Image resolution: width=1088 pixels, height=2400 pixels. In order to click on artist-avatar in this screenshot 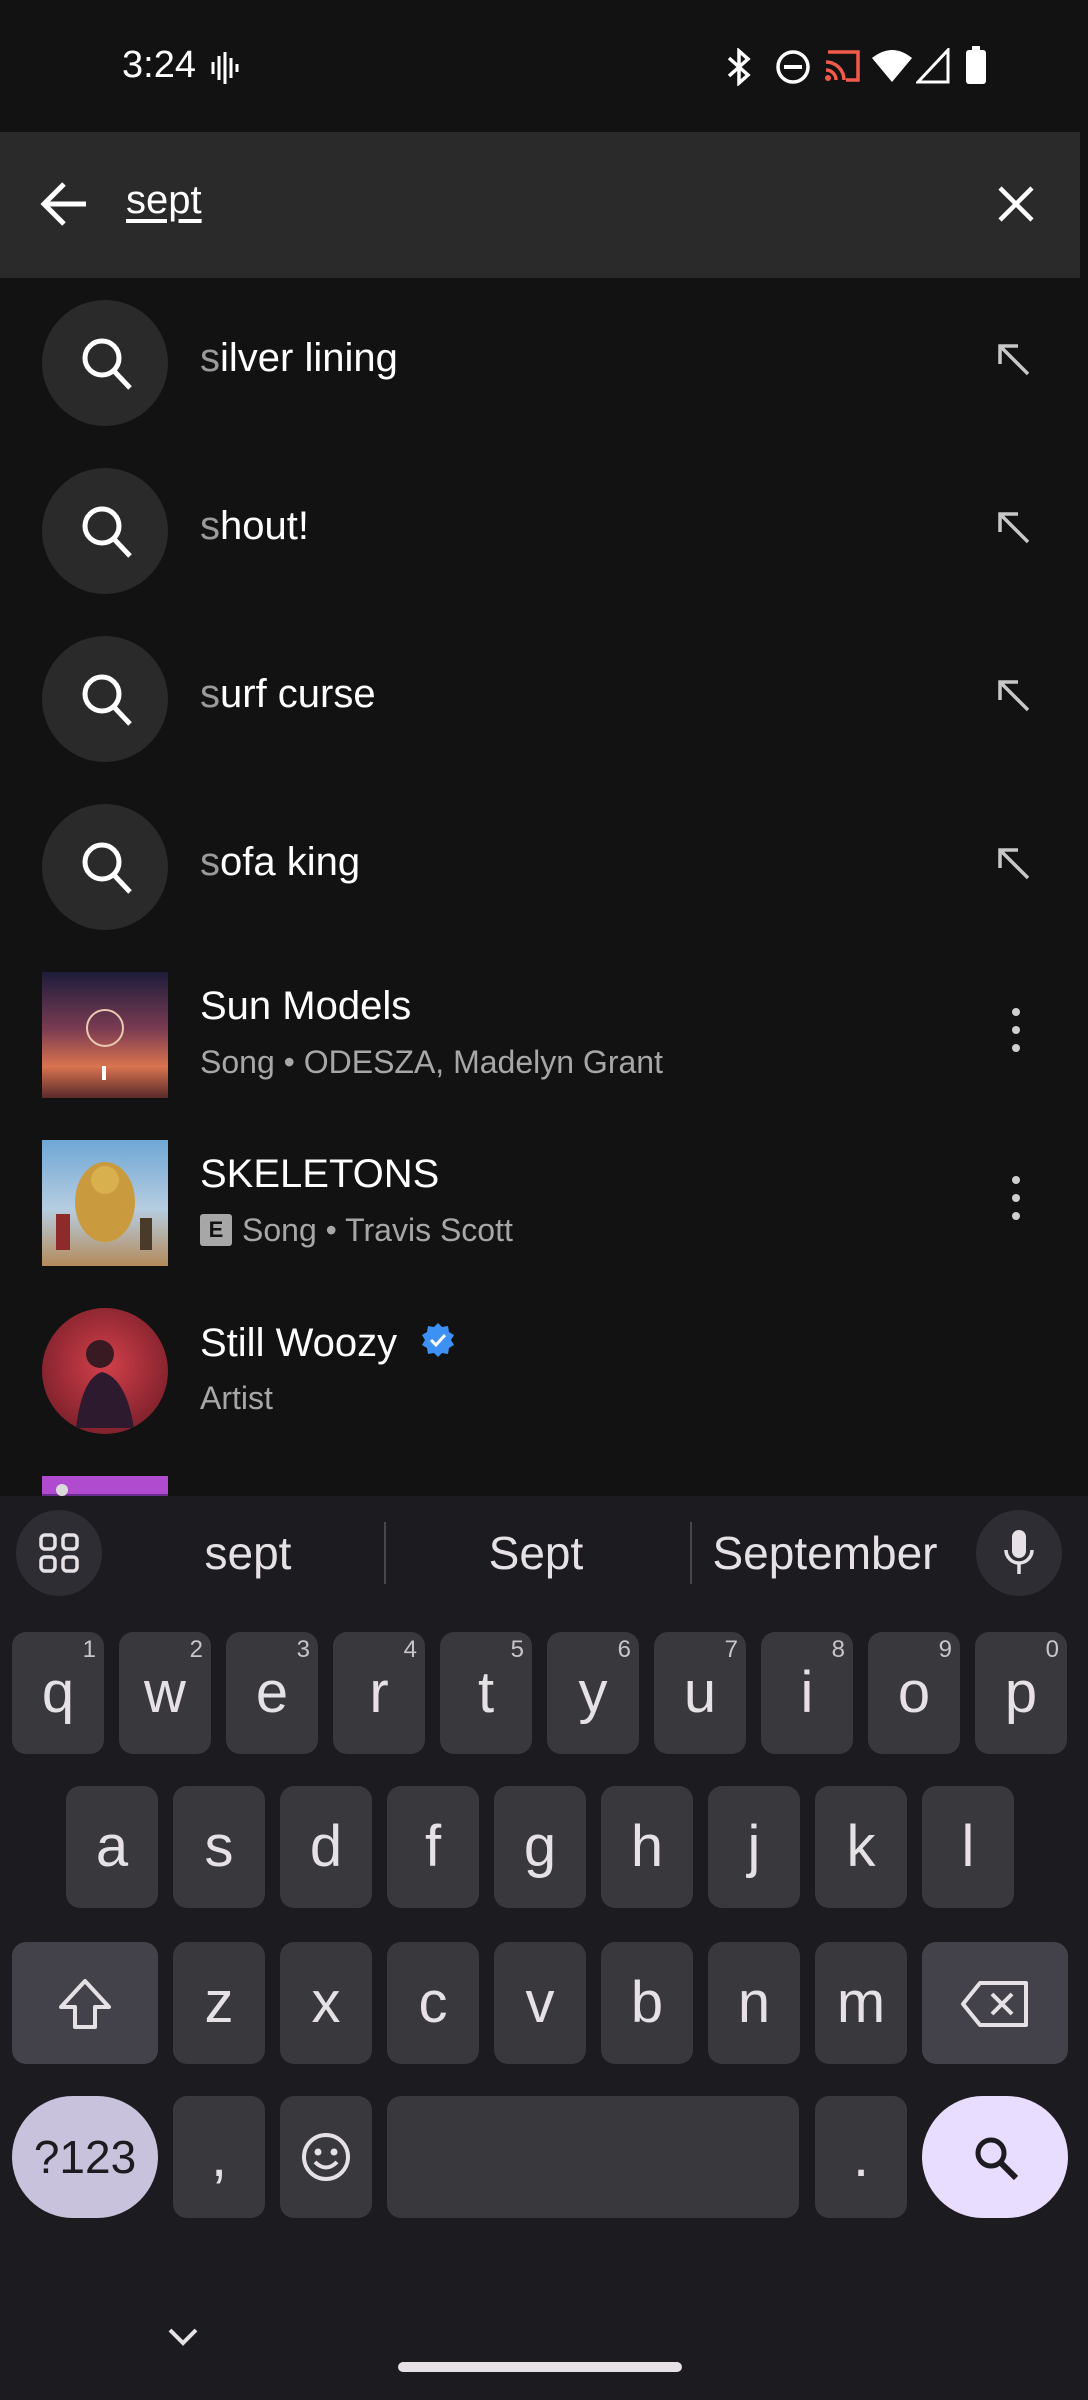, I will do `click(105, 1371)`.